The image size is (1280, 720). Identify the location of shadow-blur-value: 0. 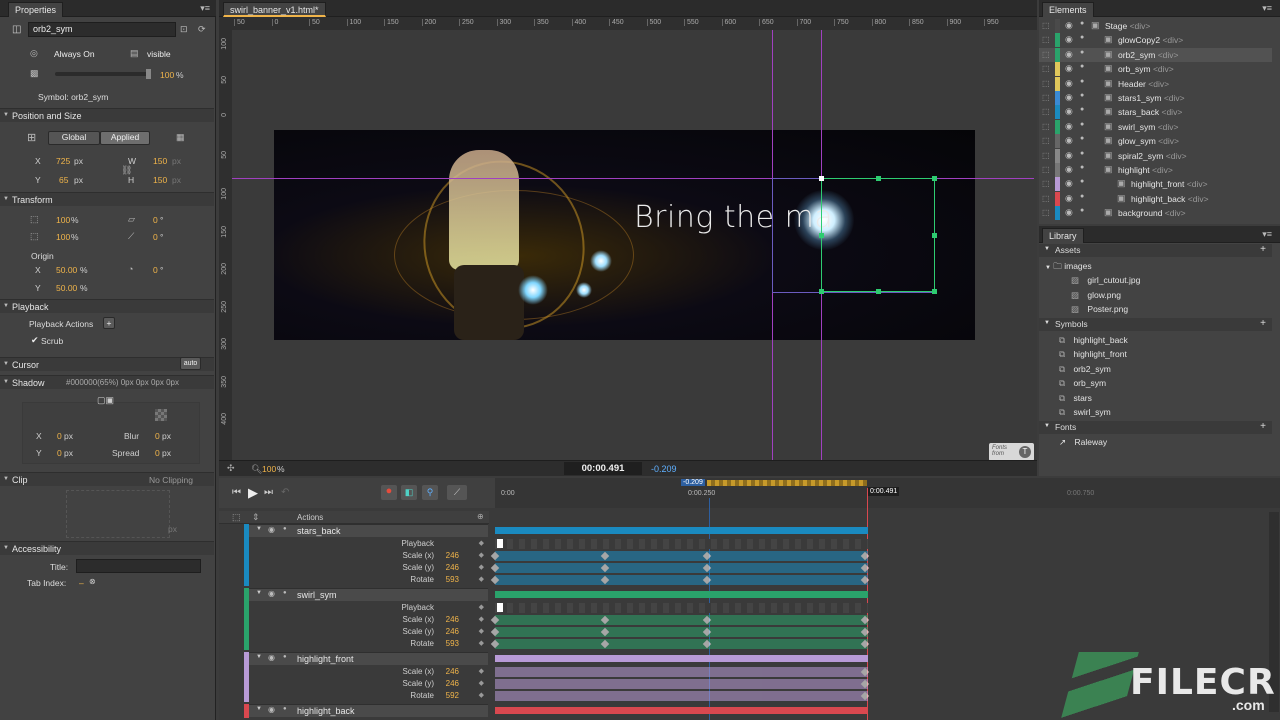
(157, 436).